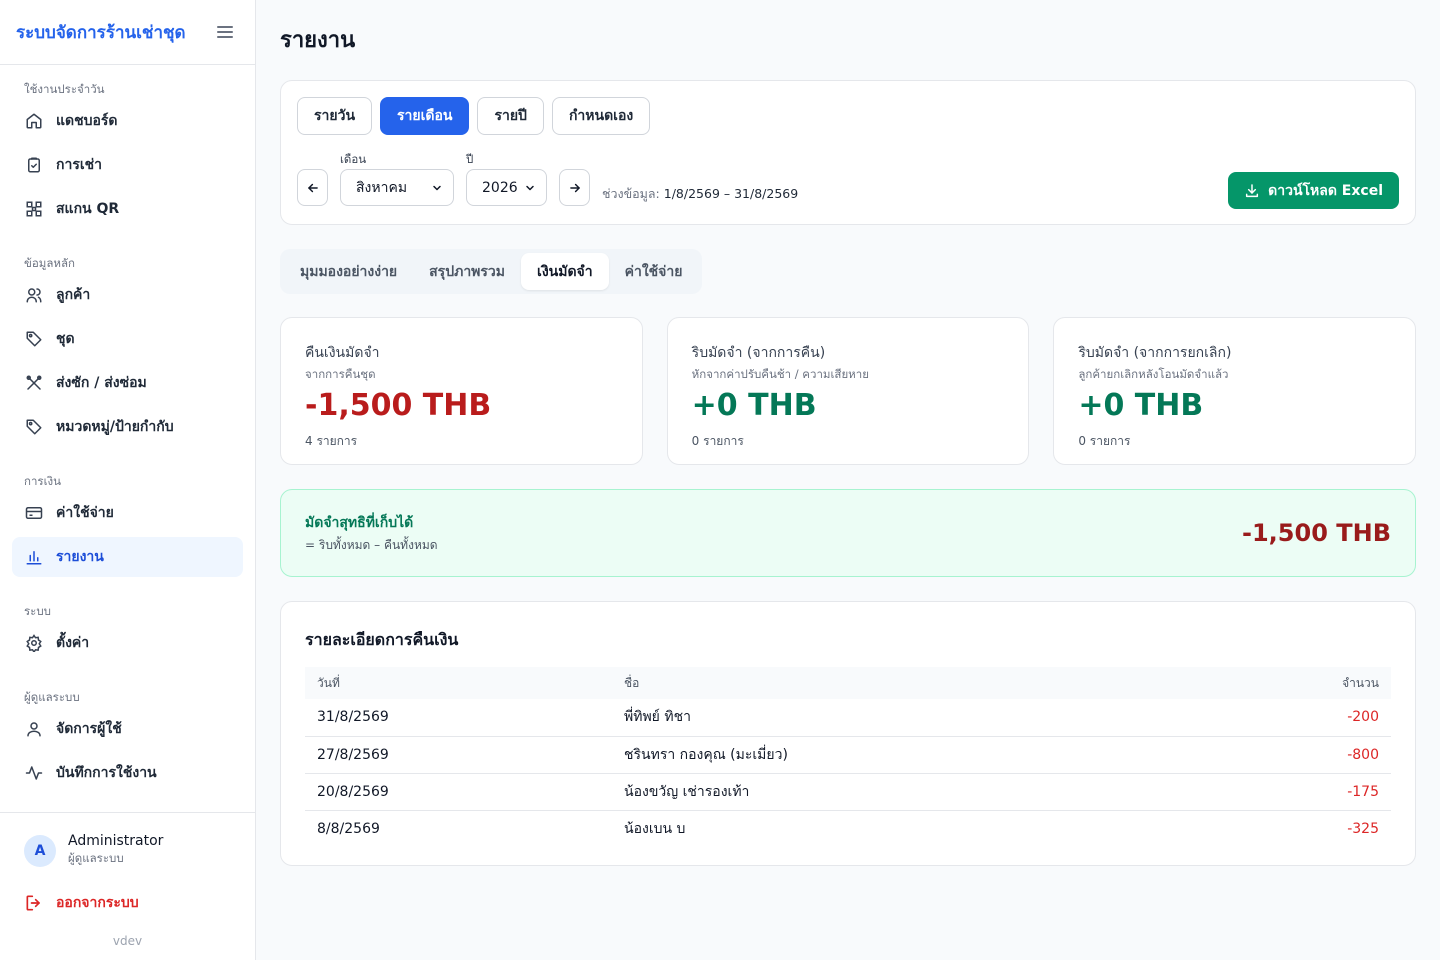  Describe the element at coordinates (1295, 755) in the screenshot. I see `cell-amount: -800` at that location.